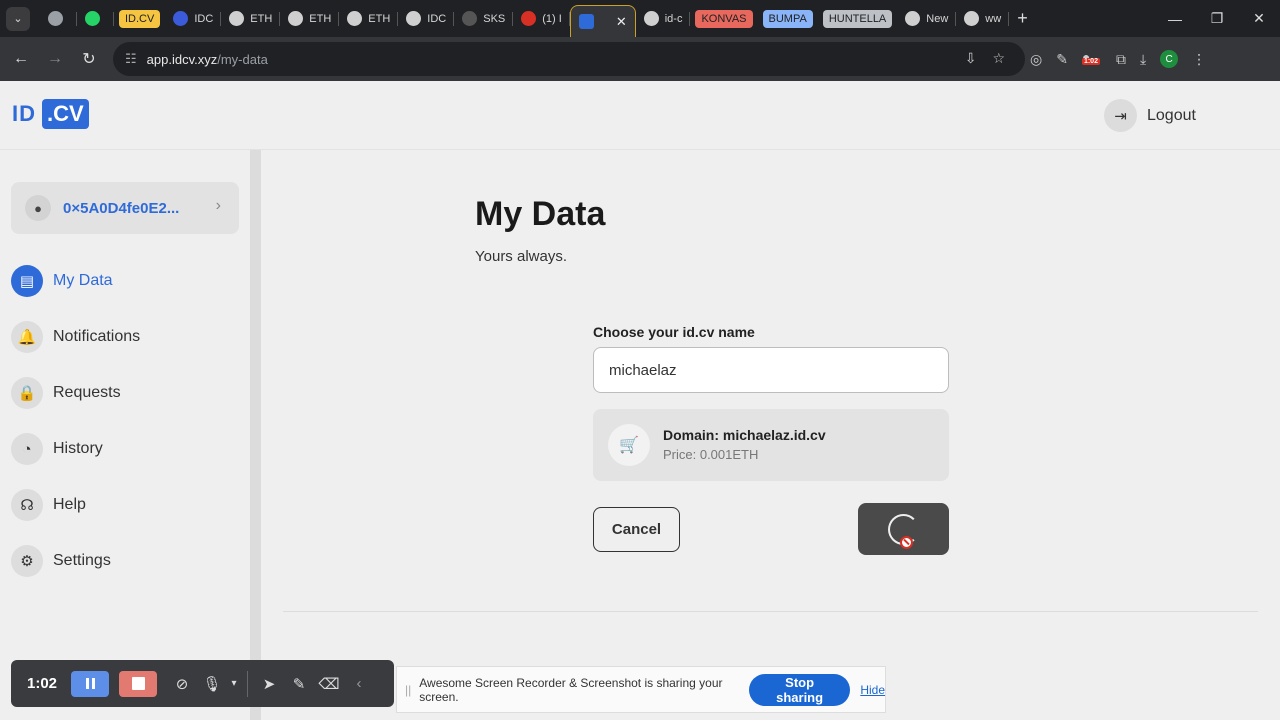  I want to click on sidebar-item-notifications: 🔔 Notifications, so click(75, 337).